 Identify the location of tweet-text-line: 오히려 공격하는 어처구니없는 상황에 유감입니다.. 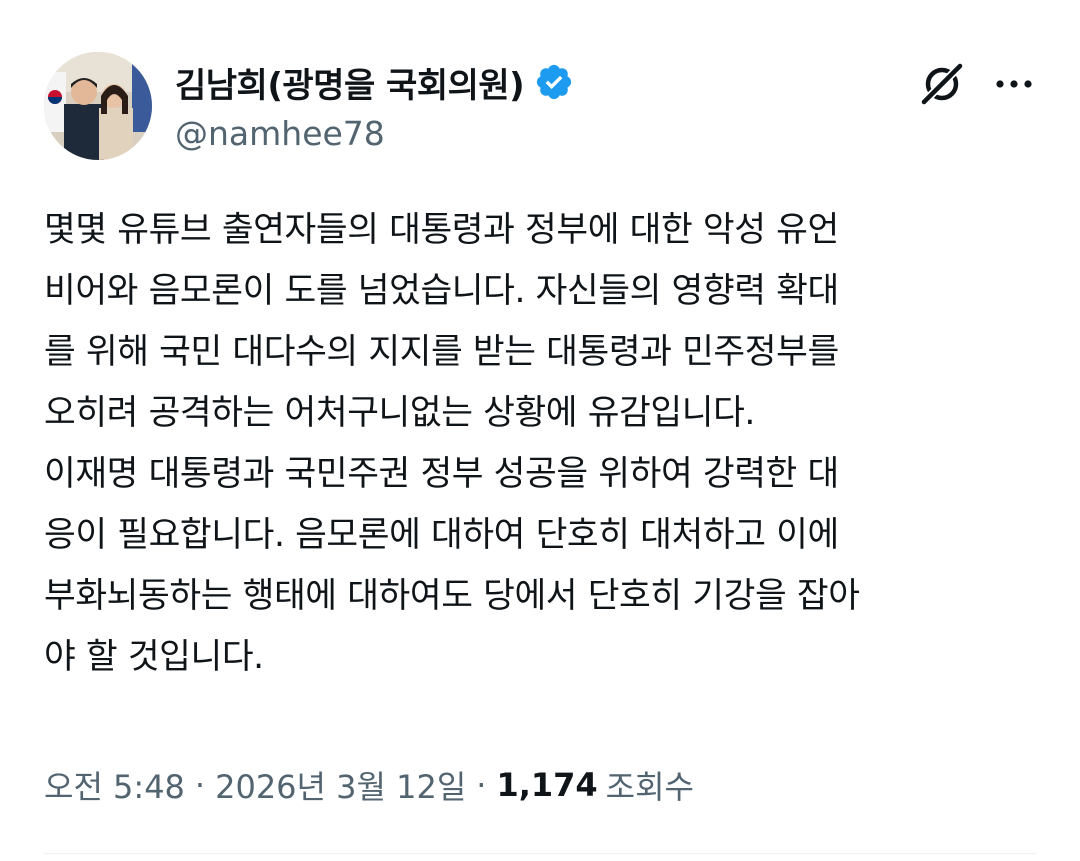
(399, 413).